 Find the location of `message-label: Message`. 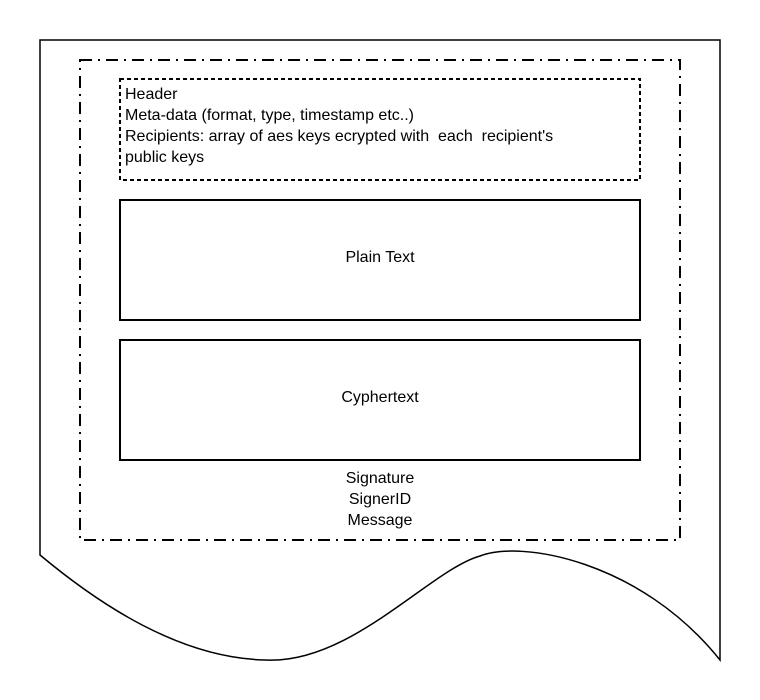

message-label: Message is located at coordinates (380, 520).